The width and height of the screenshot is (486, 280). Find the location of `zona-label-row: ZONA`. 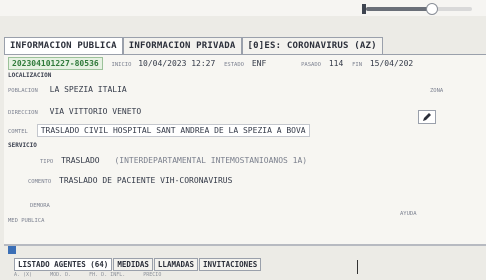

zona-label-row: ZONA is located at coordinates (436, 89).